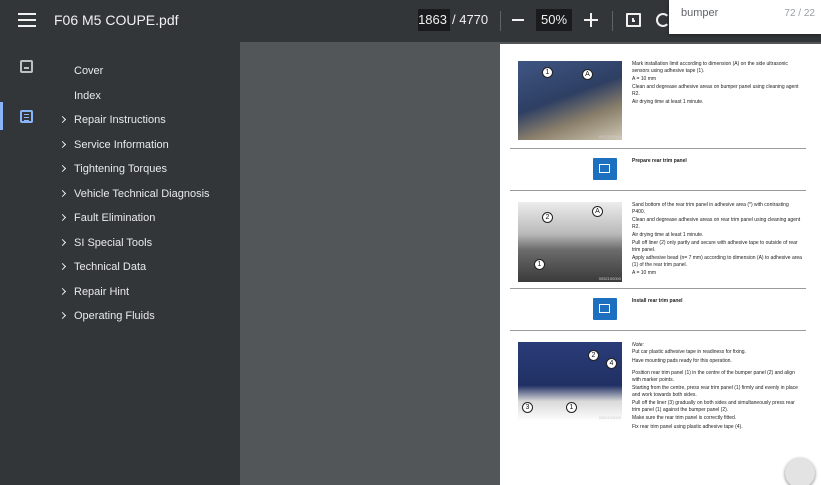 This screenshot has height=485, width=821. What do you see at coordinates (26, 116) in the screenshot?
I see `document-outline-icon` at bounding box center [26, 116].